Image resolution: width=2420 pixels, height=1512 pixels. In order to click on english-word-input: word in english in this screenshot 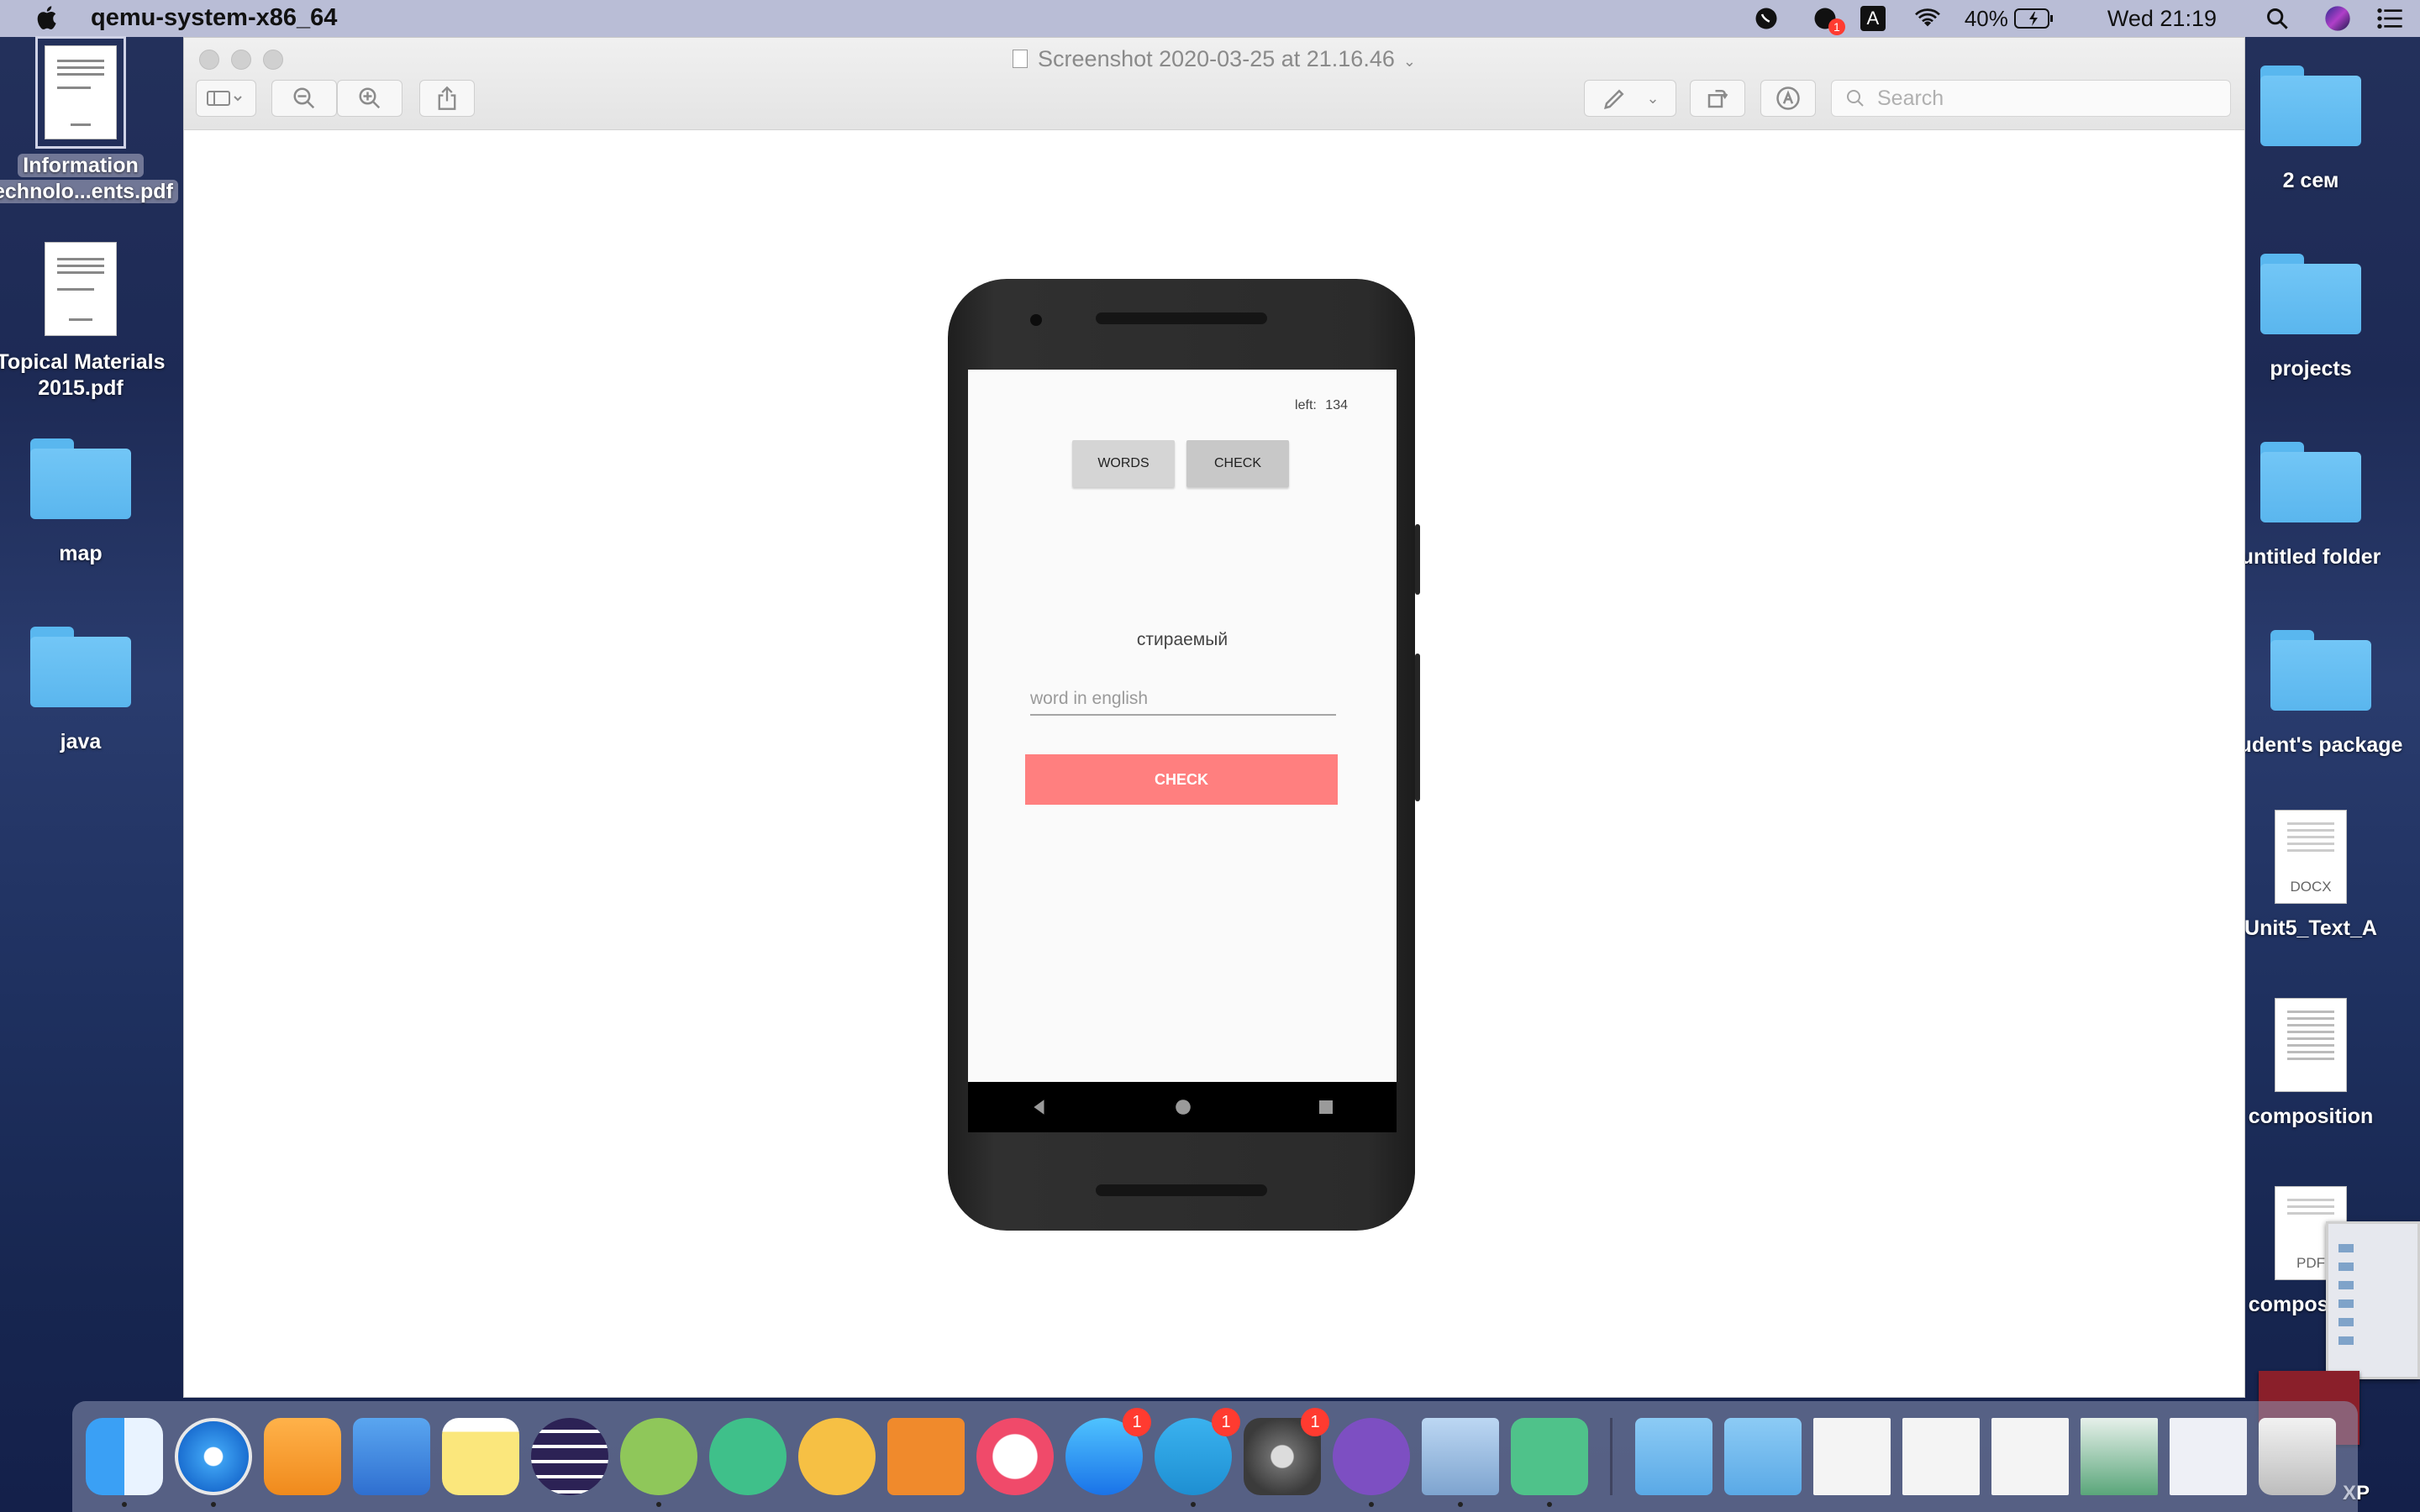, I will do `click(1183, 699)`.